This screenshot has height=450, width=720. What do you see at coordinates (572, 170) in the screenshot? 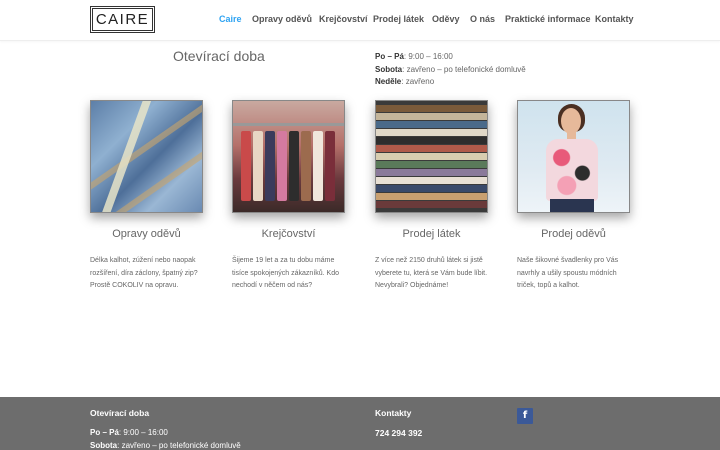
I see `person-shirt` at bounding box center [572, 170].